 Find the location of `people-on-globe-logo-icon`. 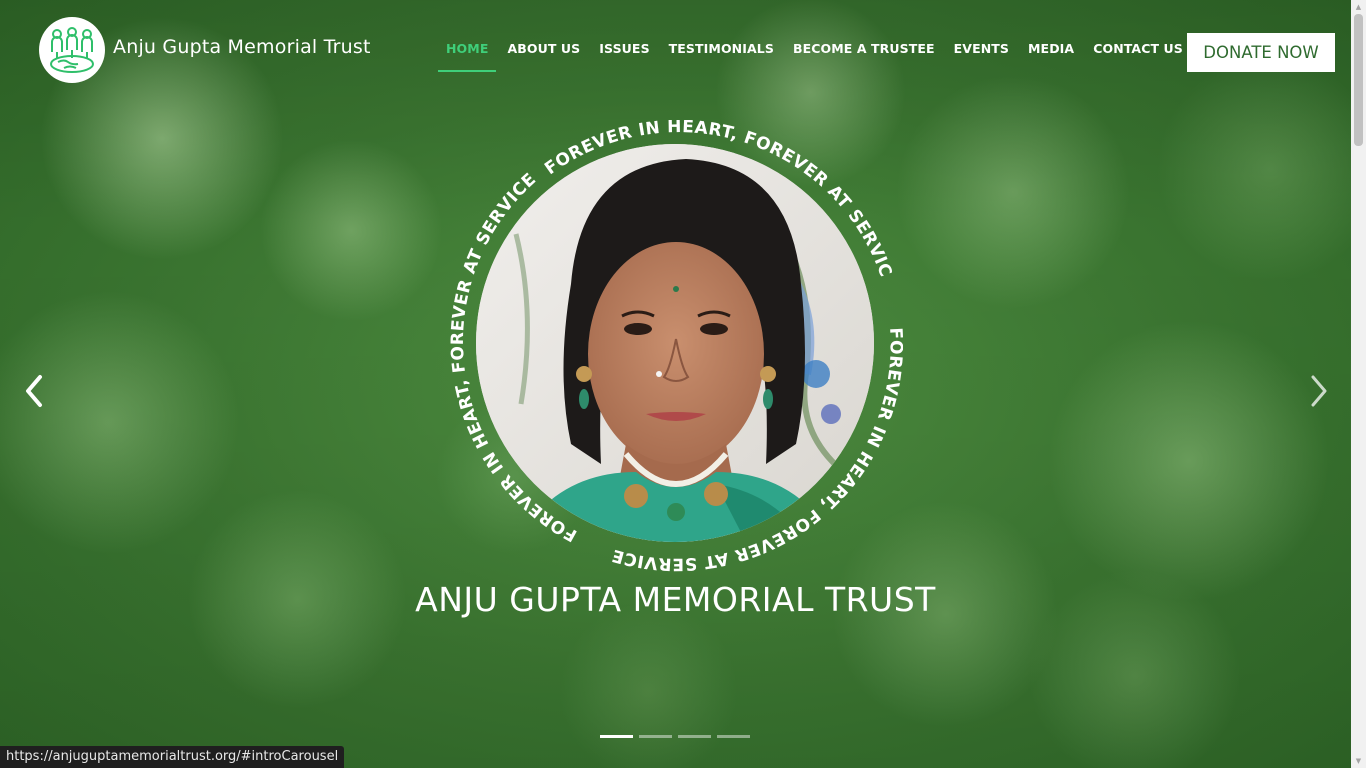

people-on-globe-logo-icon is located at coordinates (72, 50).